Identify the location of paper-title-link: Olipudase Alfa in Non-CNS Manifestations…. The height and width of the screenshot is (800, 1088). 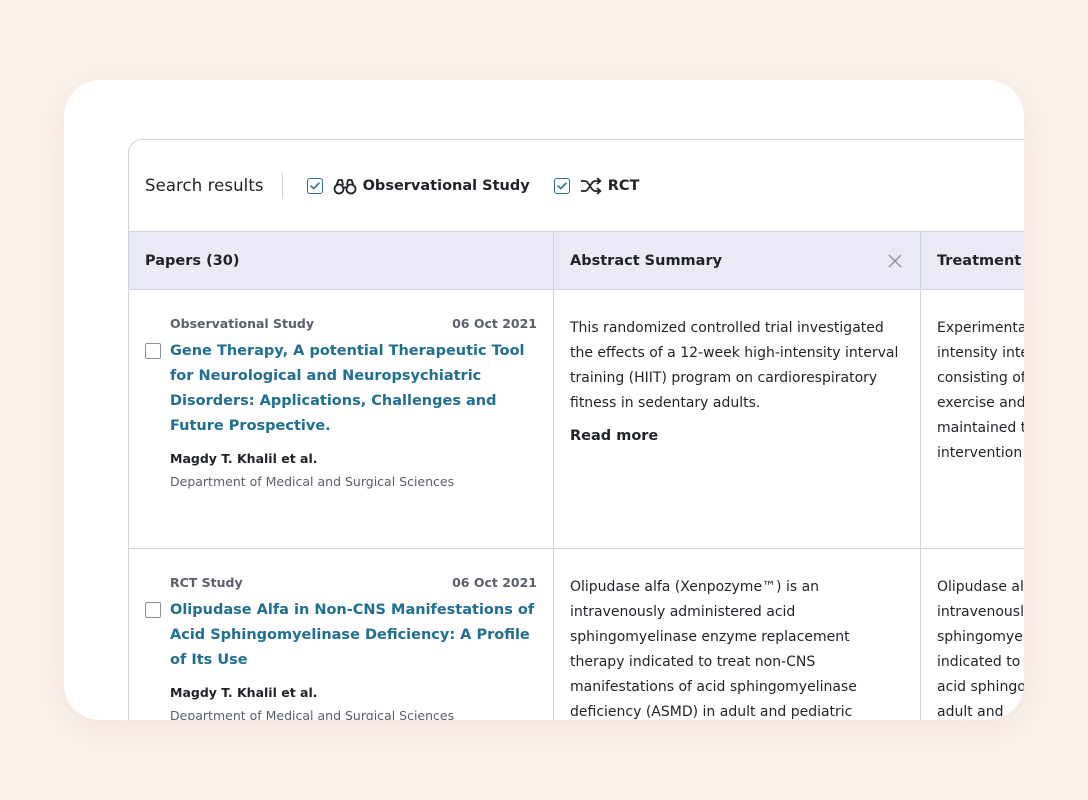
(353, 635).